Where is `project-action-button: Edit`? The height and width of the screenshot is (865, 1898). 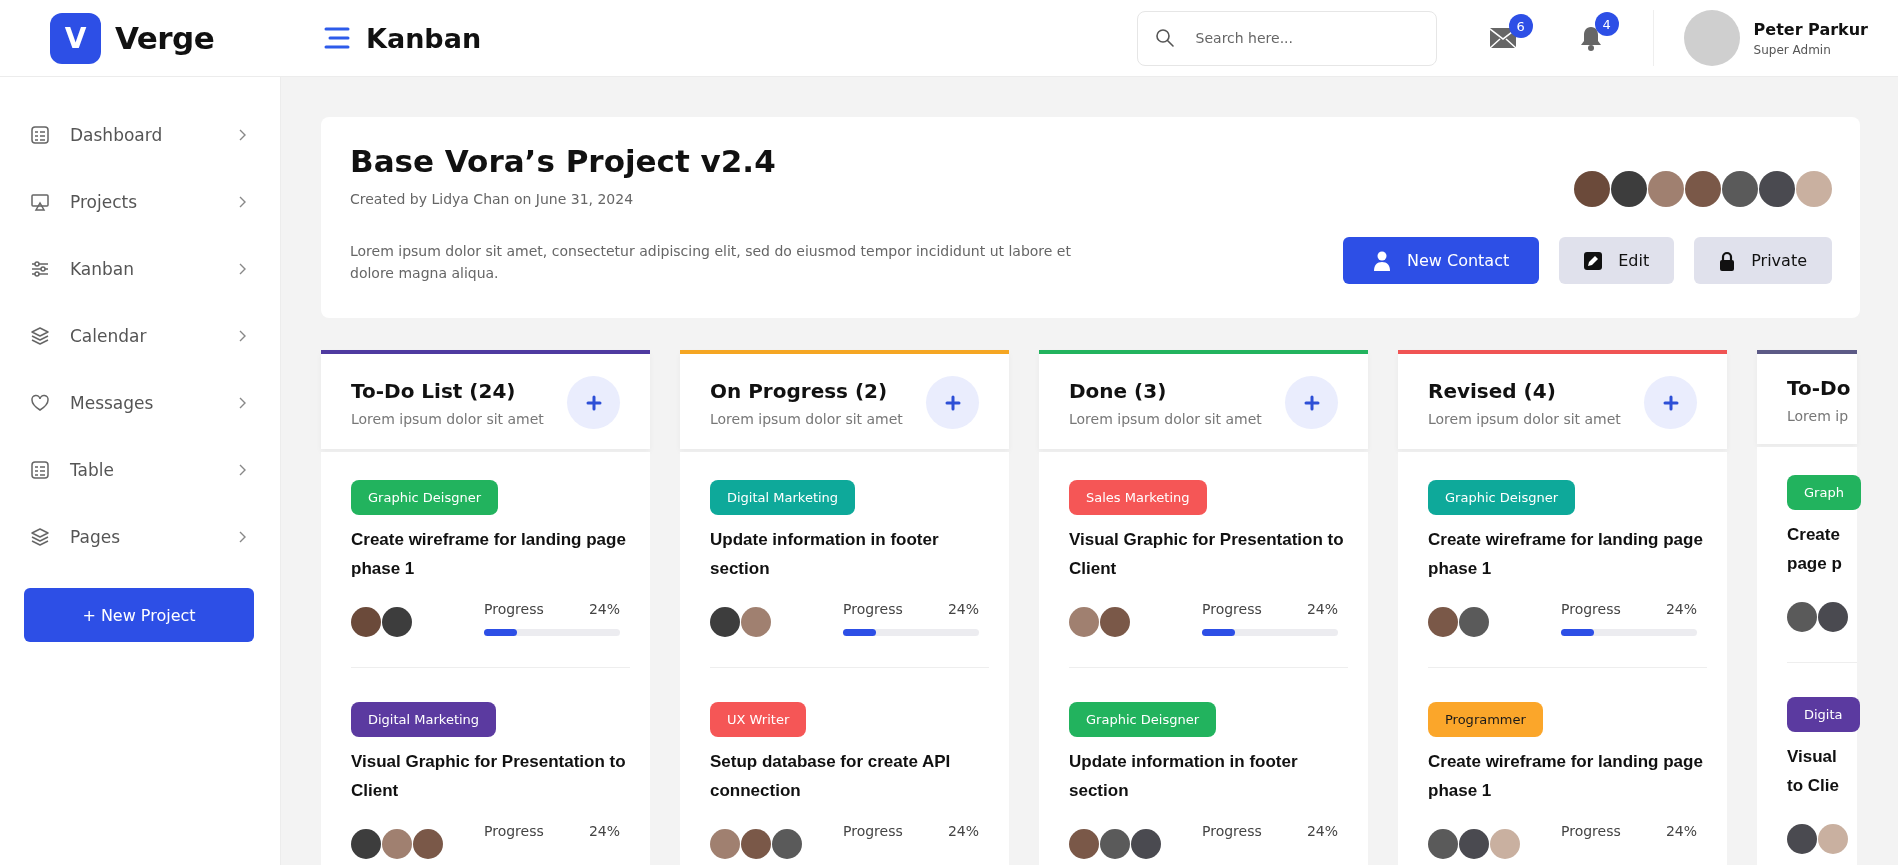 project-action-button: Edit is located at coordinates (1617, 261).